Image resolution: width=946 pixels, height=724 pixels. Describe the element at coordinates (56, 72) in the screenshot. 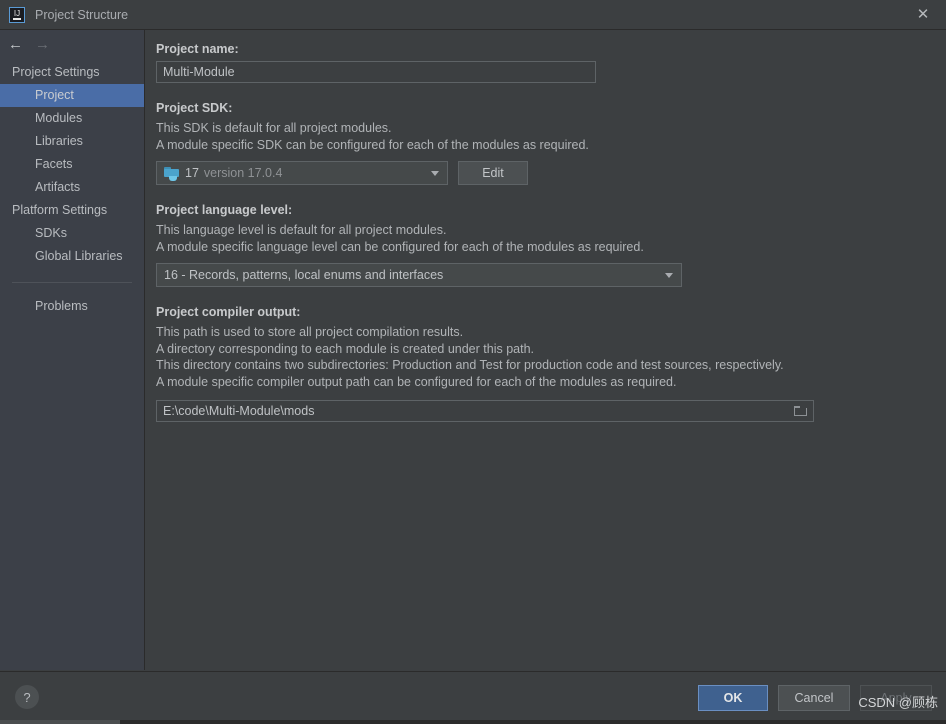

I see `sidebar-group-project-settings: Project Settings` at that location.